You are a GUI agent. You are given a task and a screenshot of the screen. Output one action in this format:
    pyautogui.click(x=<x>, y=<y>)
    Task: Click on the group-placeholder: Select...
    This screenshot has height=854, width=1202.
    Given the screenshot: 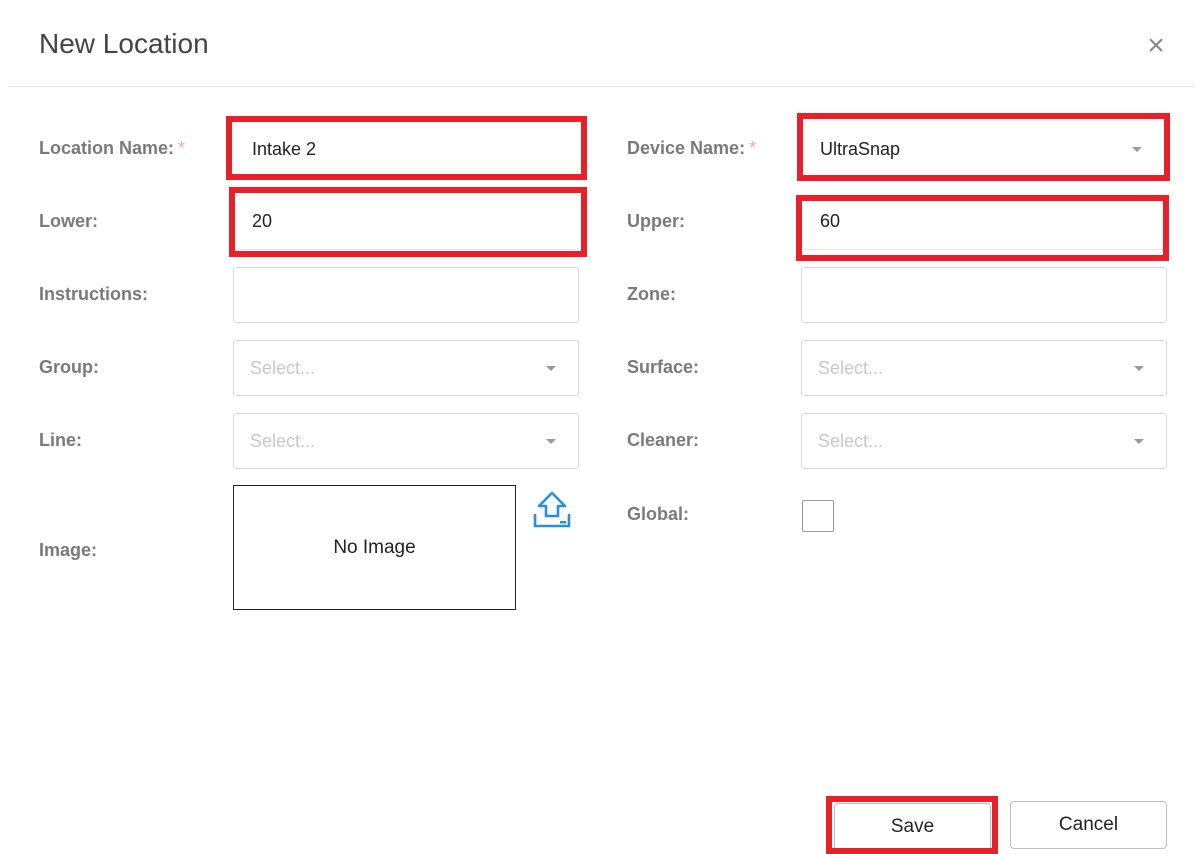 What is the action you would take?
    pyautogui.click(x=283, y=368)
    